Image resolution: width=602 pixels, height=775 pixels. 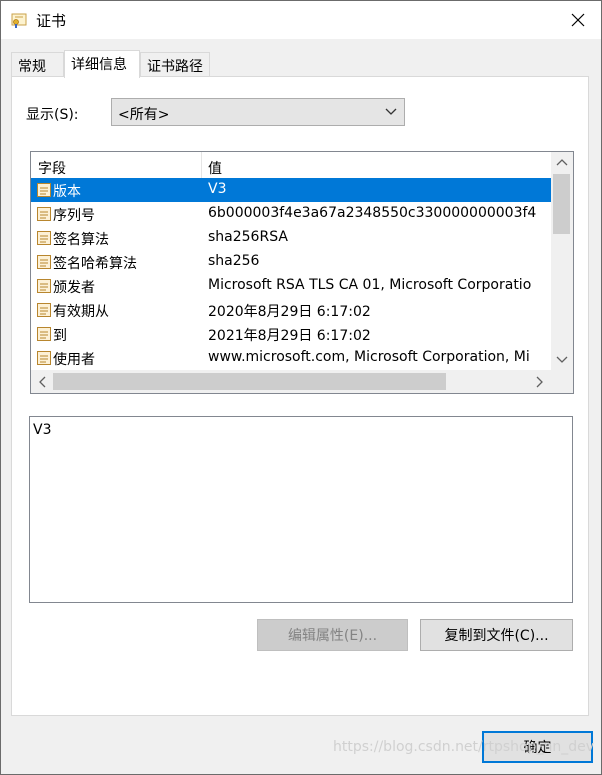 I want to click on list-item: 签名算法 sha256RSA, so click(x=291, y=238).